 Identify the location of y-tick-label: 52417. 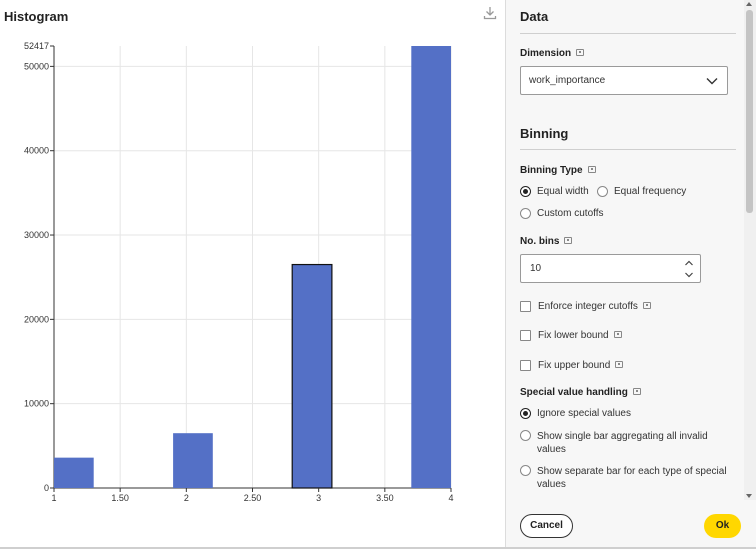
(36, 46).